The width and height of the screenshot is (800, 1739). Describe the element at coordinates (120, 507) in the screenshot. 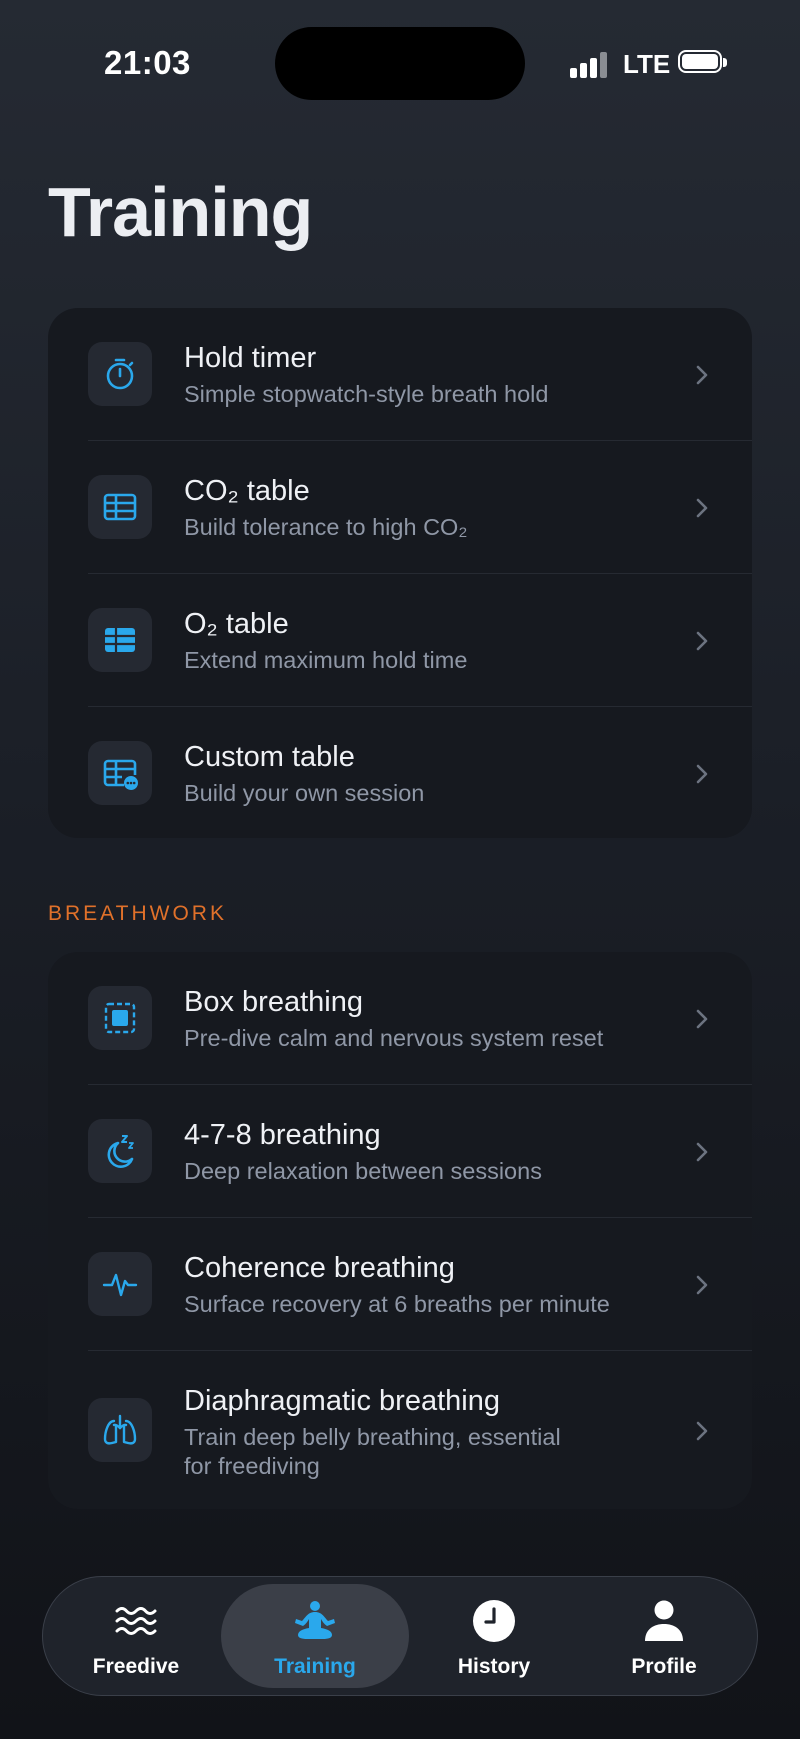

I see `table-icon` at that location.